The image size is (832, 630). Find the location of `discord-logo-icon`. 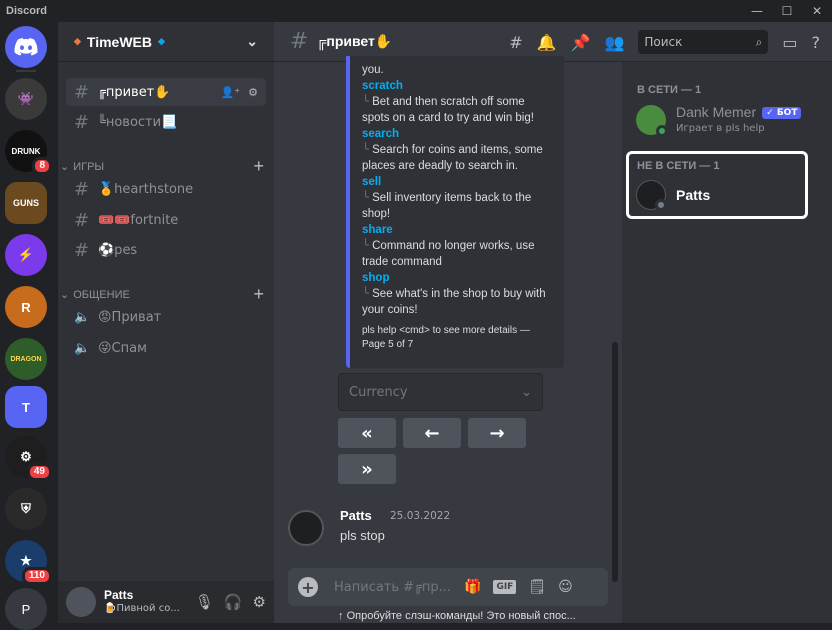

discord-logo-icon is located at coordinates (26, 47).